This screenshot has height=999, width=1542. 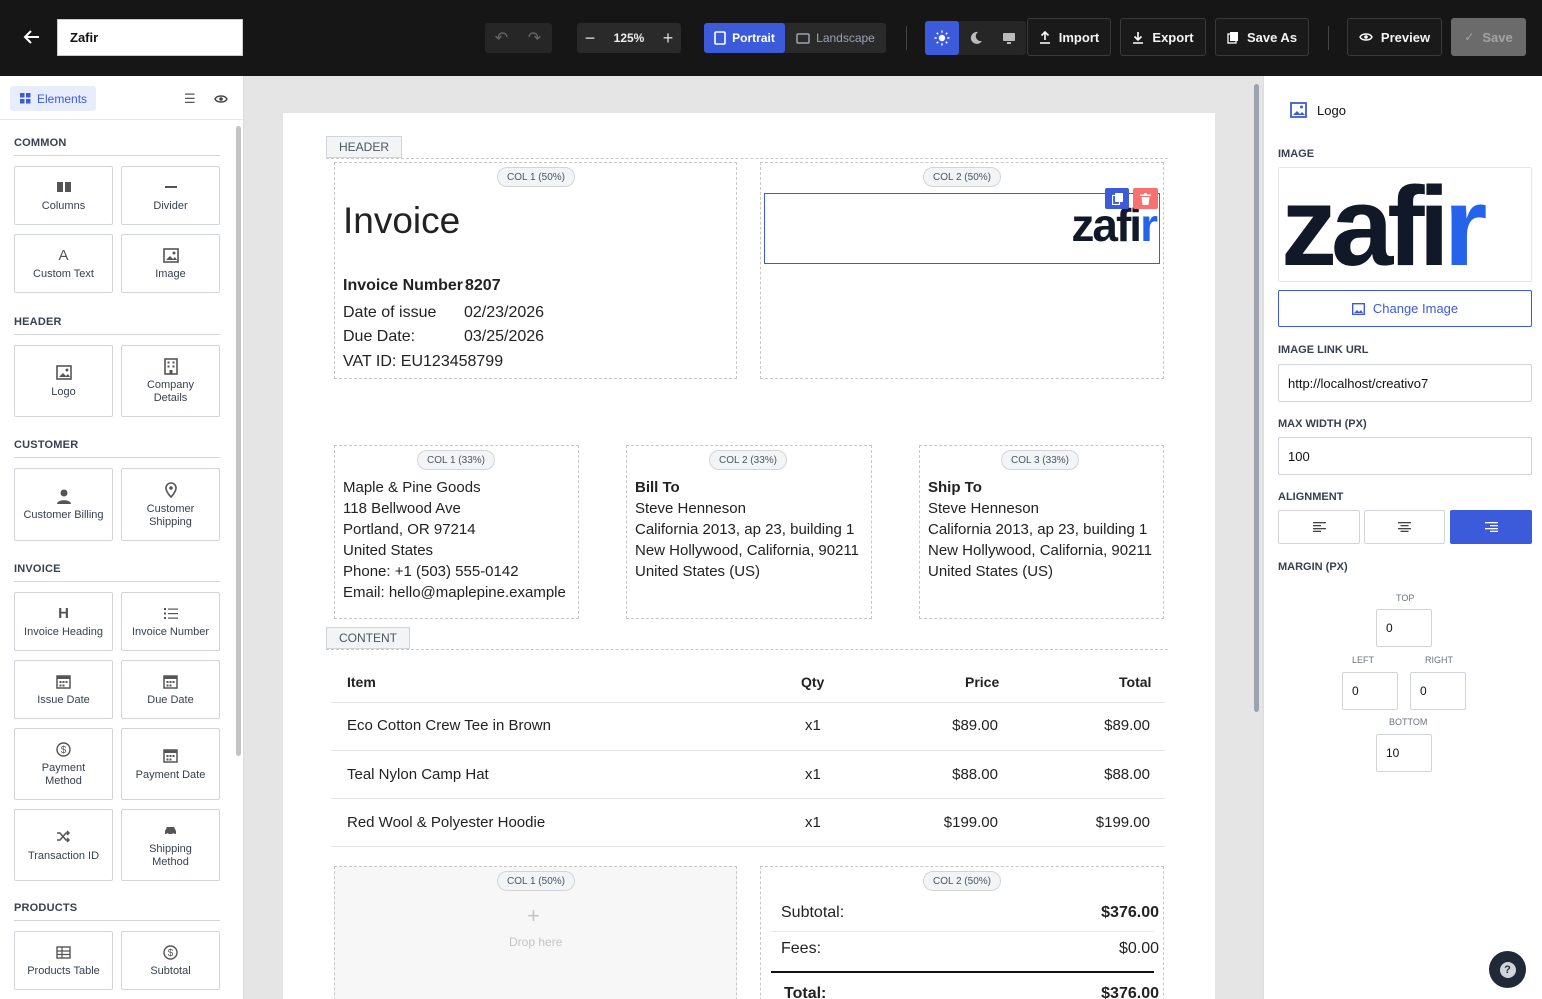 I want to click on element-shipping-method: Shipping Method, so click(x=170, y=845).